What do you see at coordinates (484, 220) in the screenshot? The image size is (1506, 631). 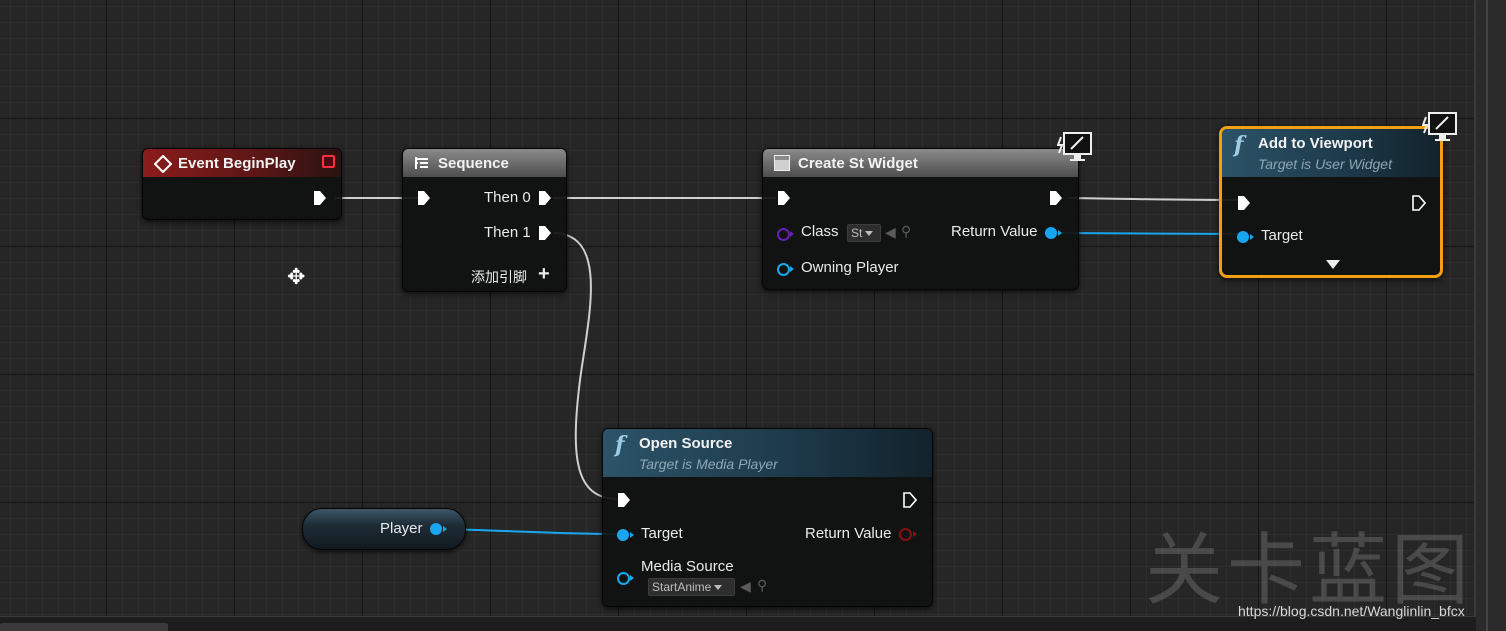 I see `sequence-node: Sequence Then 0 Then 1 添加引脚 +` at bounding box center [484, 220].